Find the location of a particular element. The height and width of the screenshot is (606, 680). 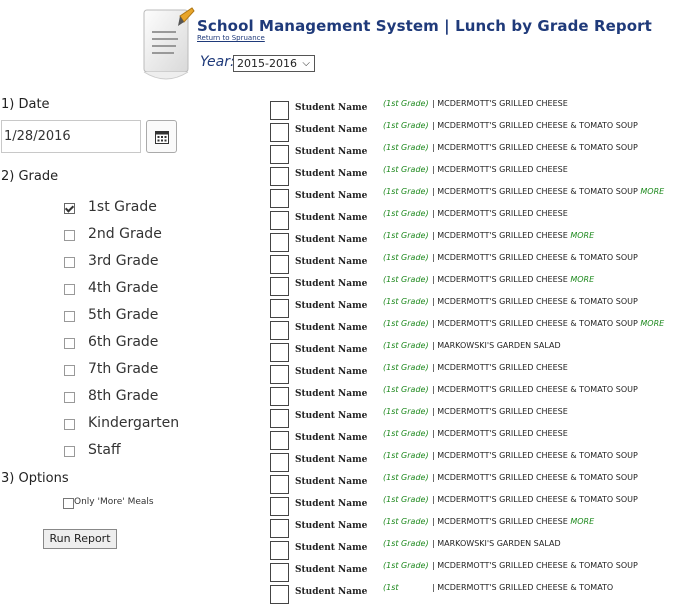

run-report-button: Run Report is located at coordinates (80, 539).